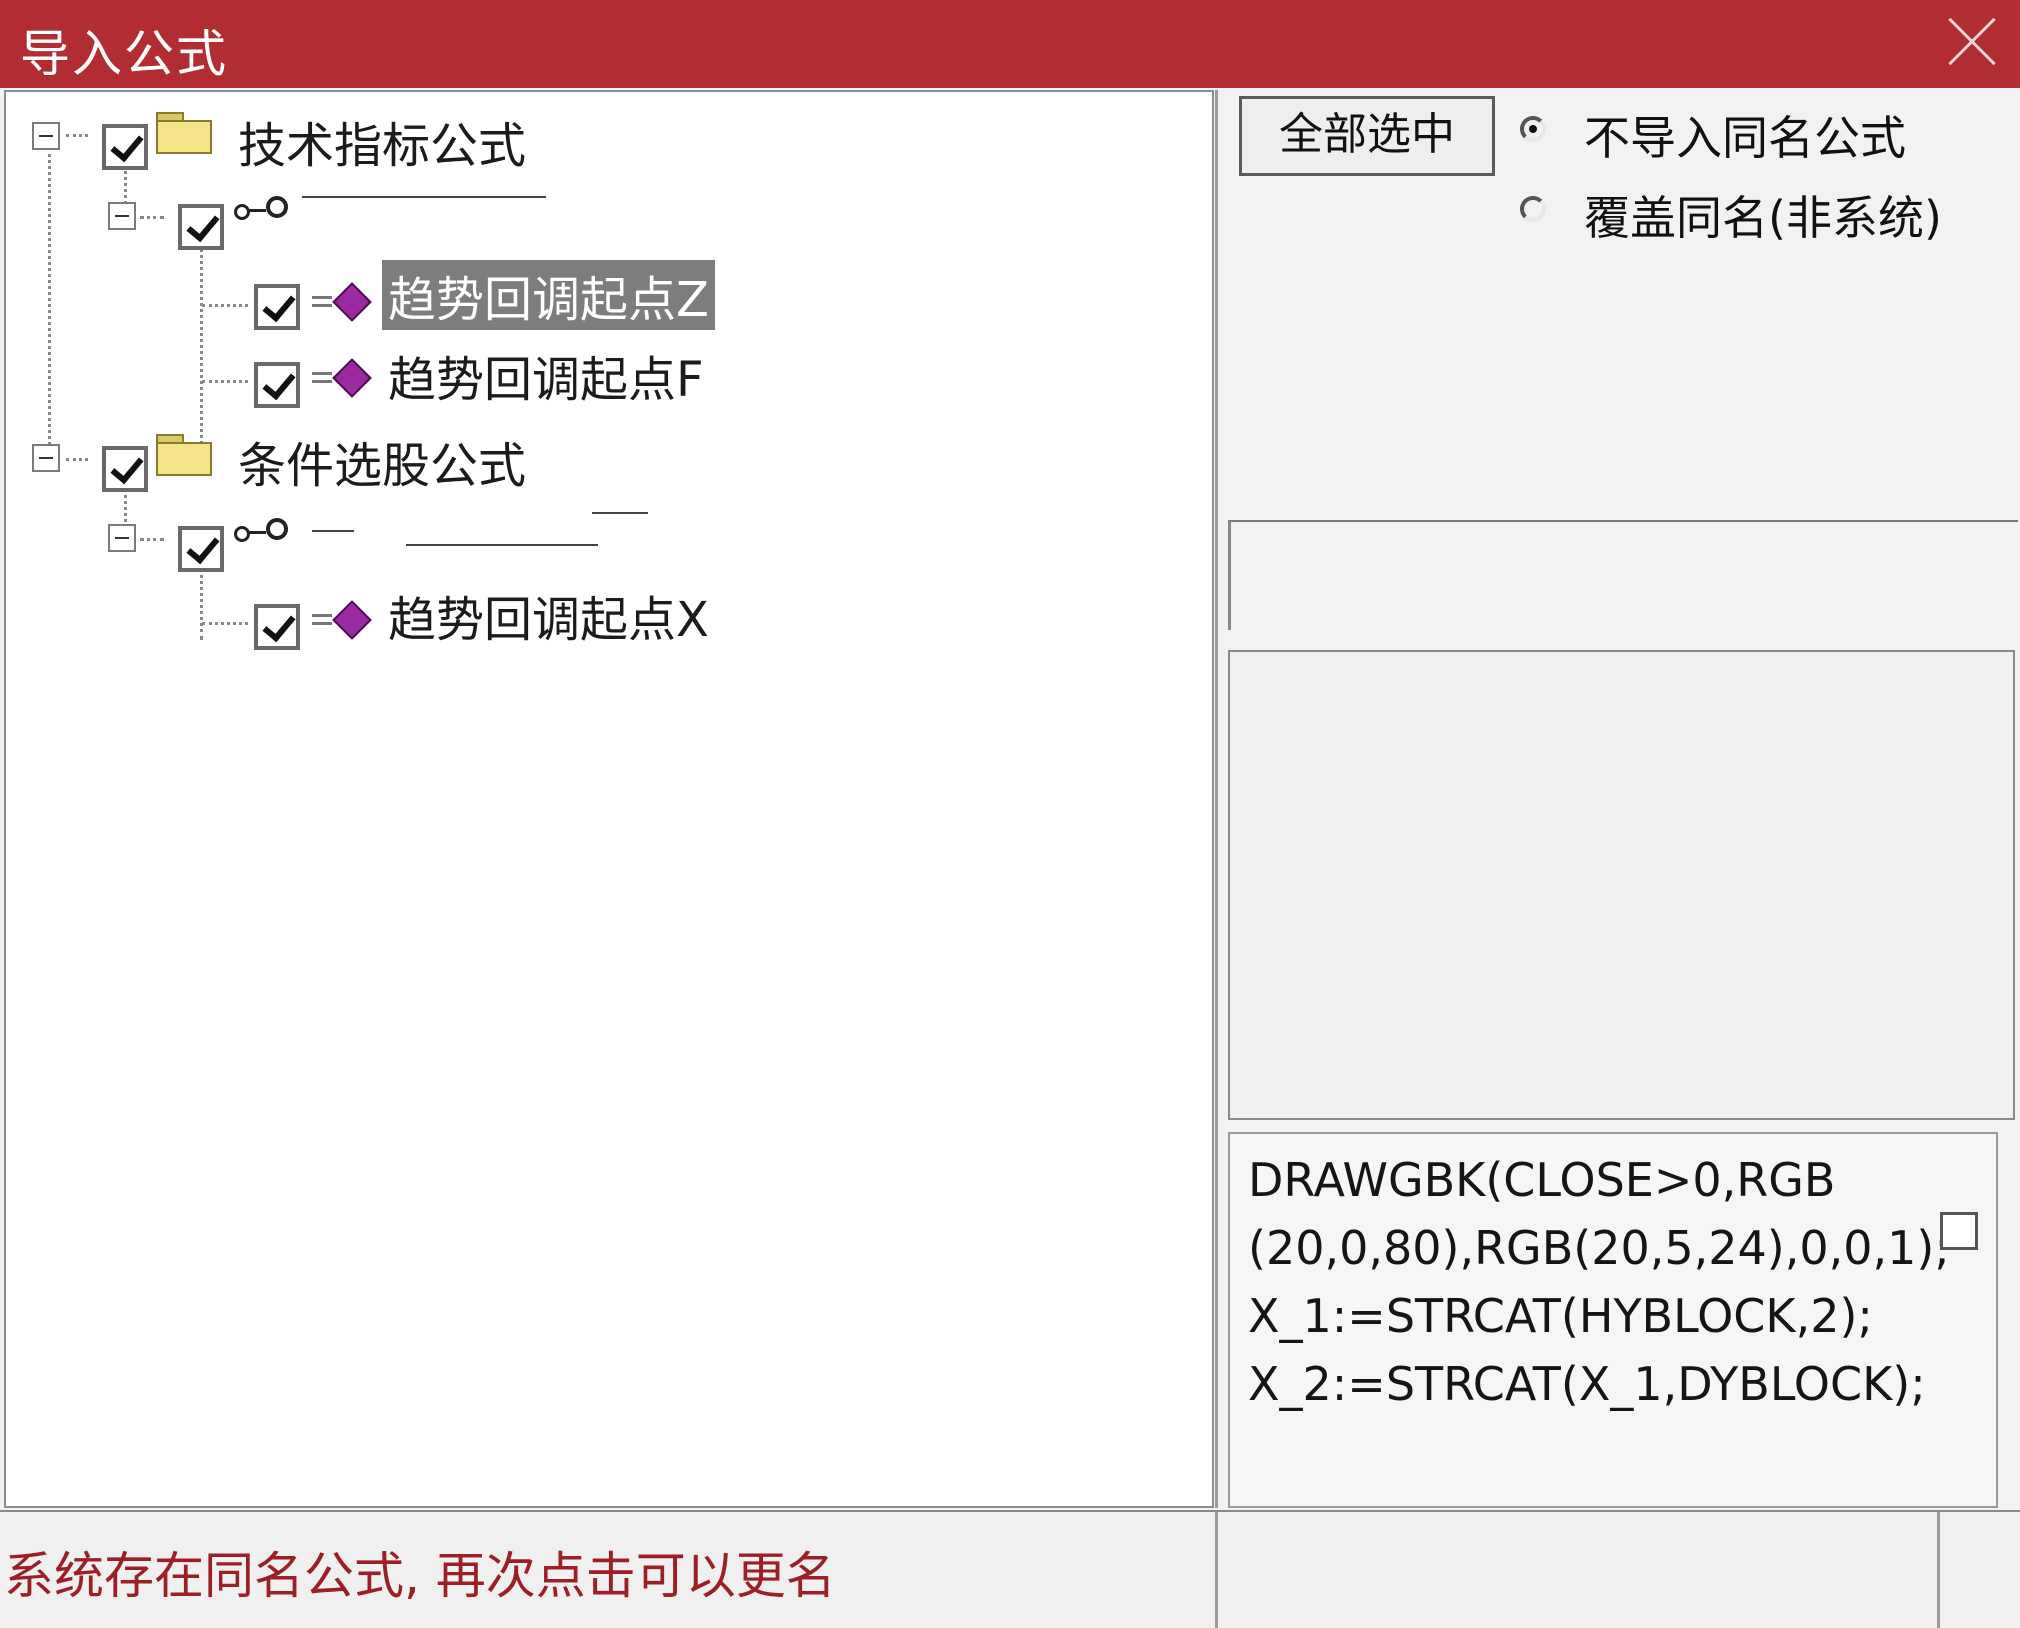 The height and width of the screenshot is (1628, 2020). Describe the element at coordinates (1533, 209) in the screenshot. I see `radio-unselected-icon` at that location.